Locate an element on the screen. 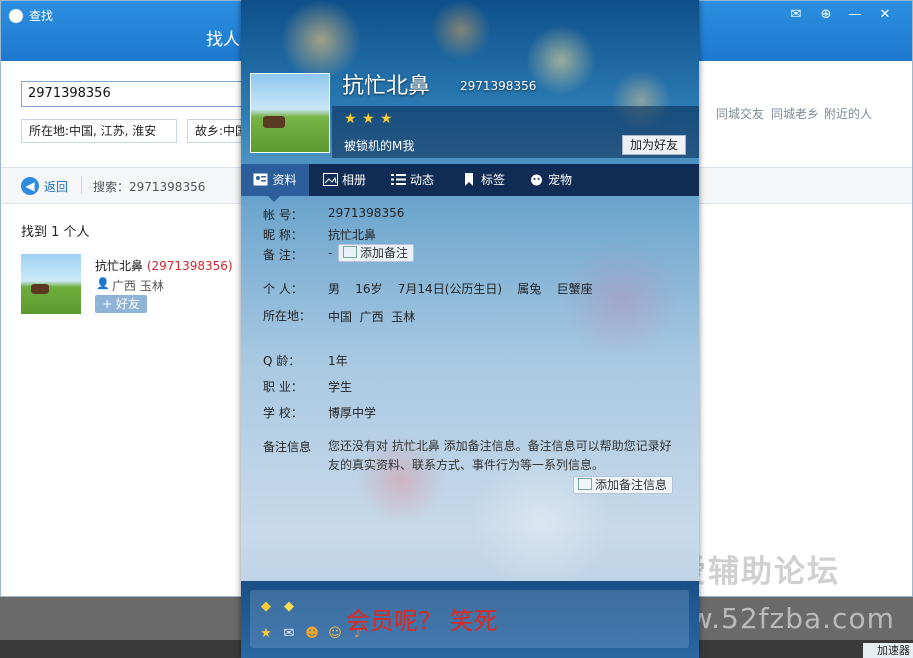 This screenshot has height=658, width=913. add-remark-button: 添加备注 is located at coordinates (376, 253).